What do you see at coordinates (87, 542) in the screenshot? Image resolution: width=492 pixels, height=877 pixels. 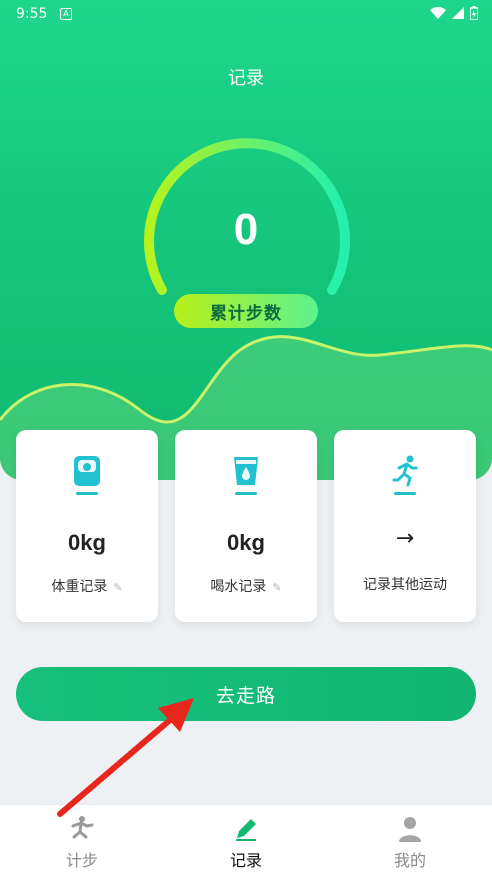 I see `weight-value: 0kg` at bounding box center [87, 542].